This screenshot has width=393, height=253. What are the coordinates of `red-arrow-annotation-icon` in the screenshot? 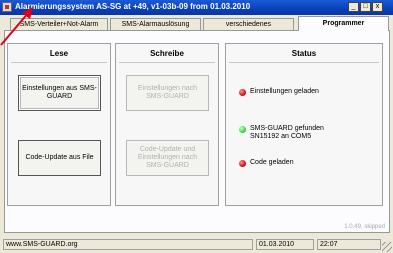 It's located at (16, 26).